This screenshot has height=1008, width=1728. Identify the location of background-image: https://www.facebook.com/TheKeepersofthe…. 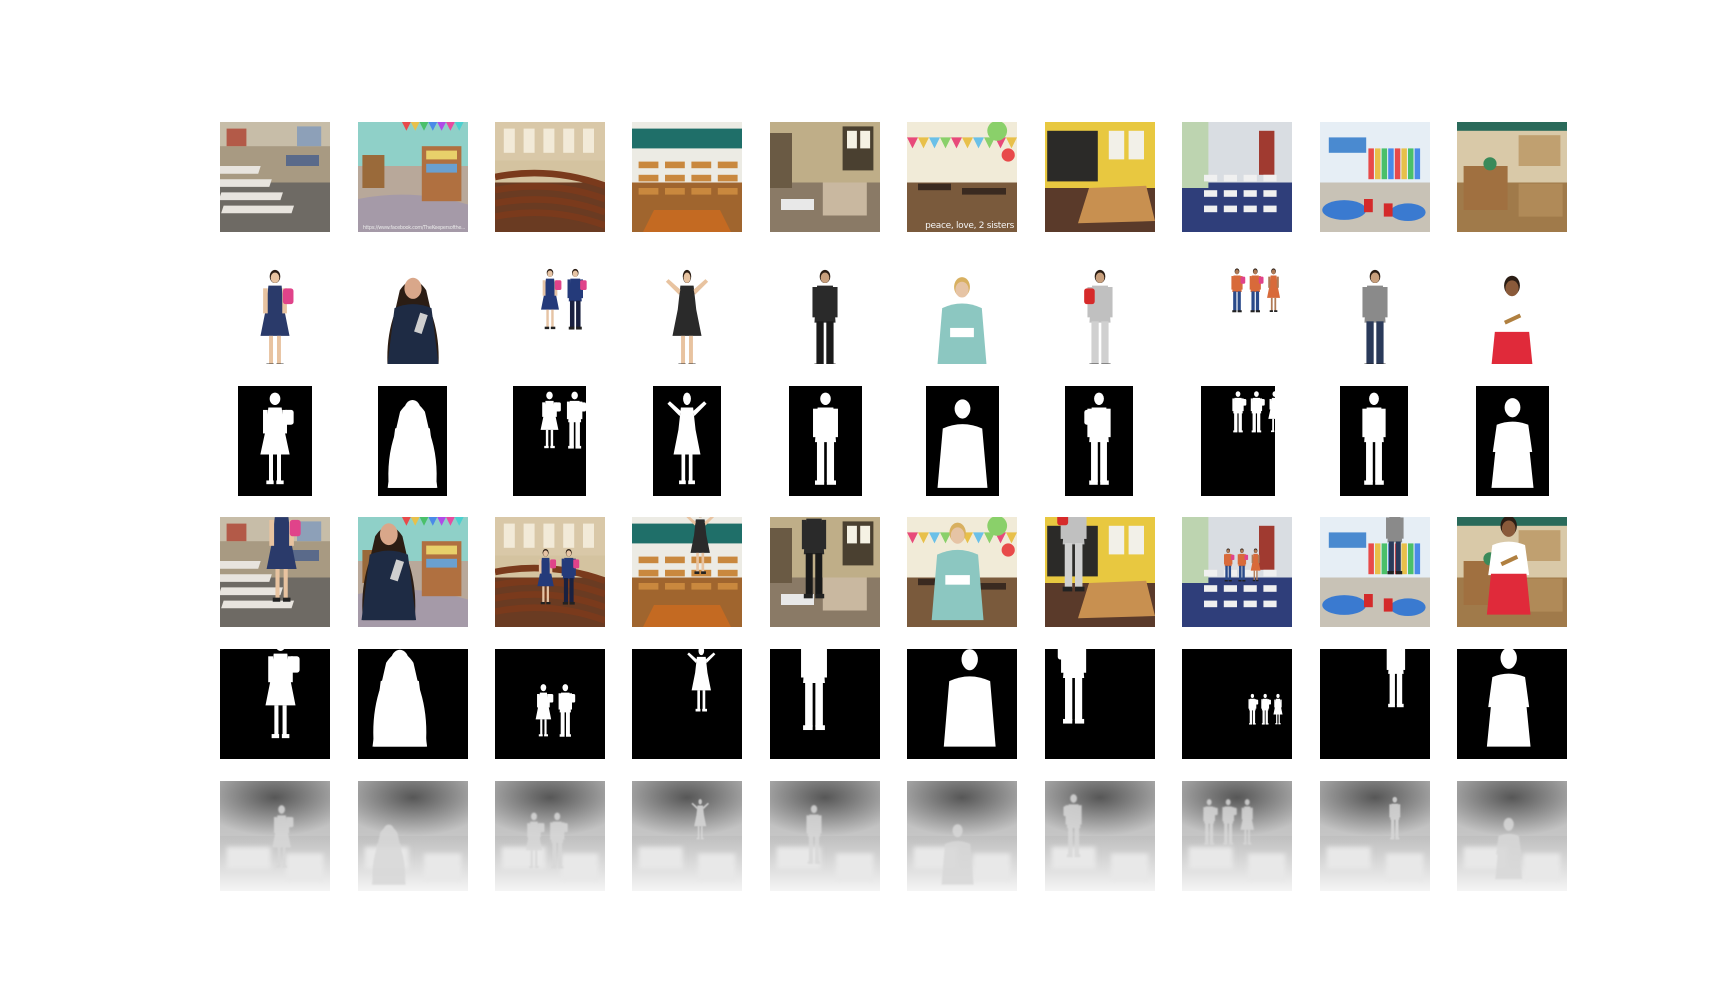
(413, 177).